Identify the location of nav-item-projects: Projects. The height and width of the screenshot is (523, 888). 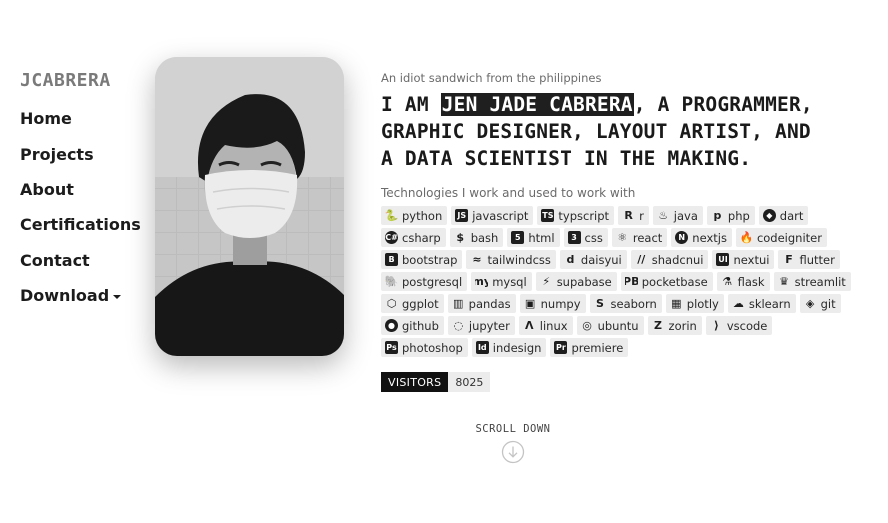
(85, 153).